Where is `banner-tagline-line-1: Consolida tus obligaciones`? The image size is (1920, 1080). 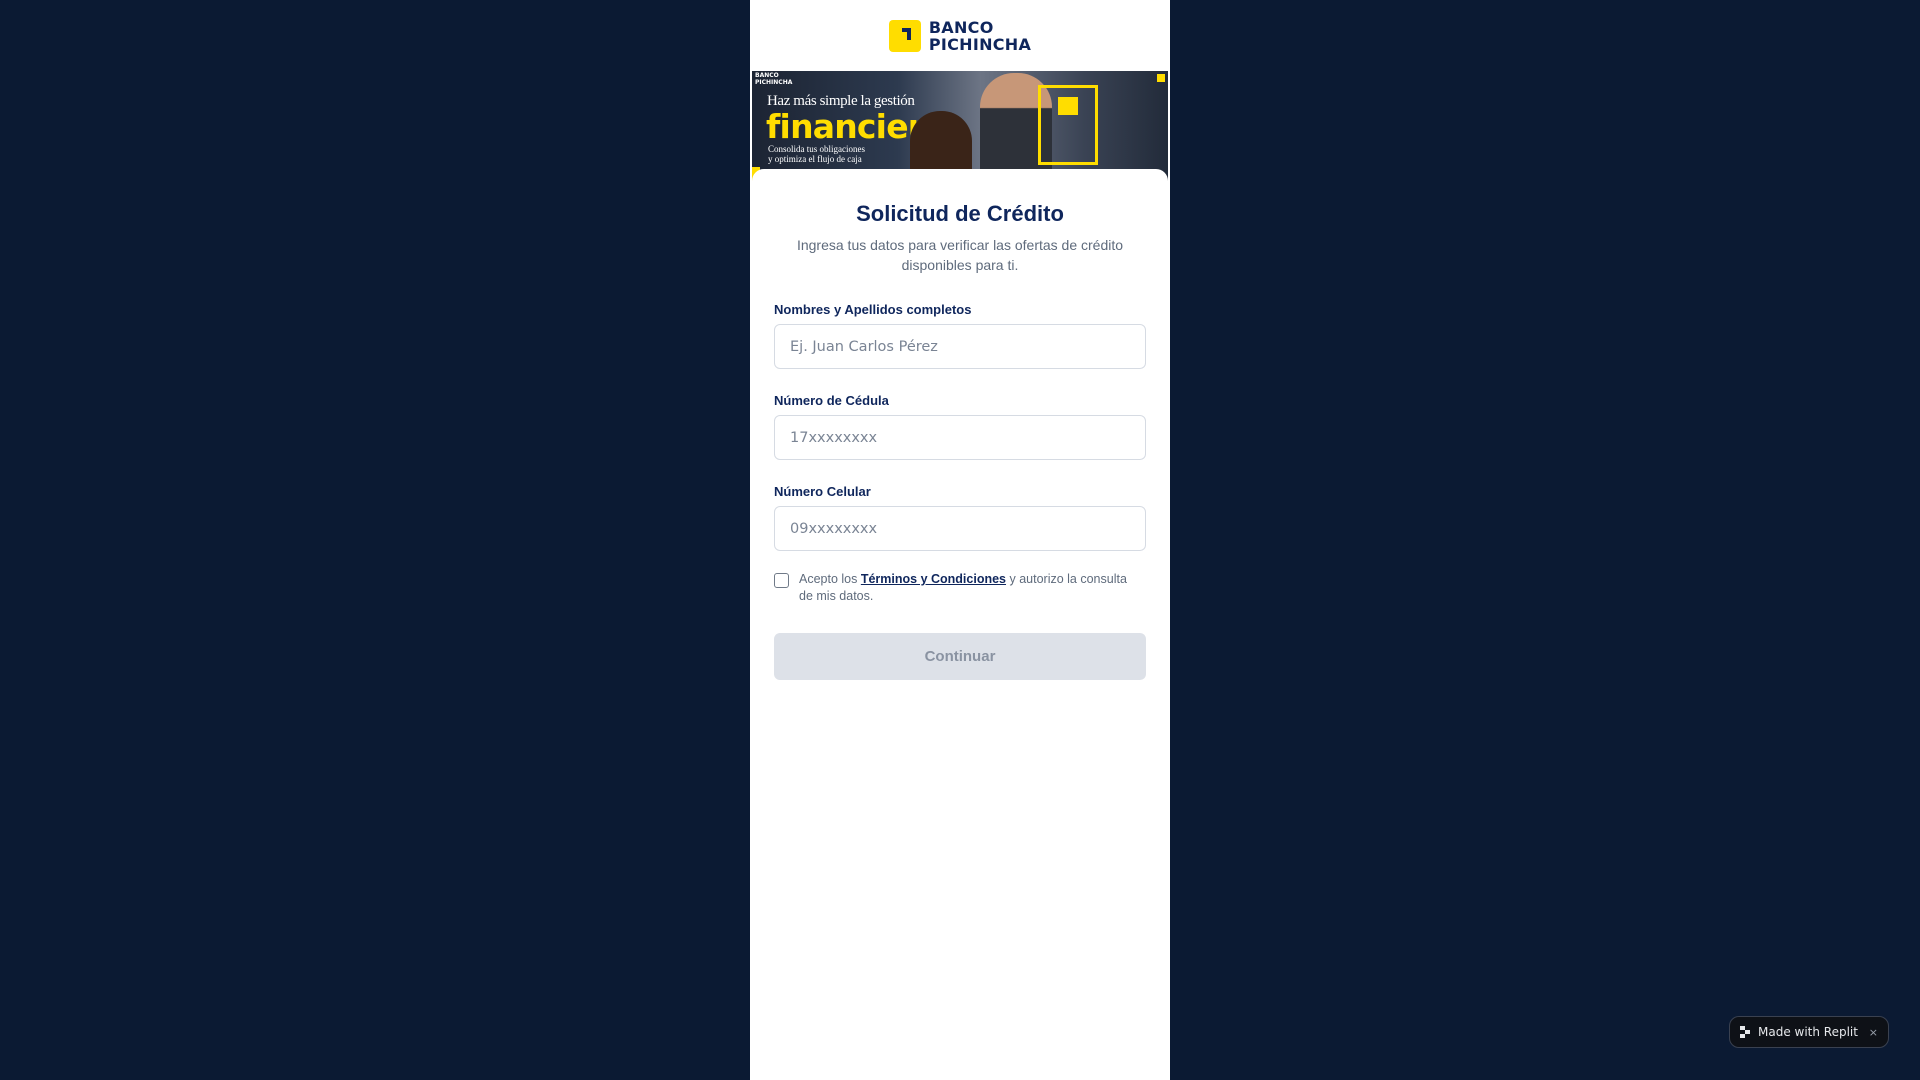 banner-tagline-line-1: Consolida tus obligaciones is located at coordinates (816, 149).